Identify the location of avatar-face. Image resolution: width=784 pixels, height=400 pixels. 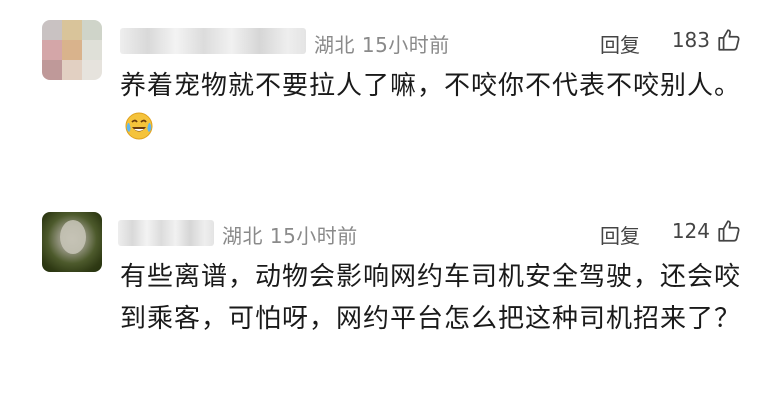
(73, 237).